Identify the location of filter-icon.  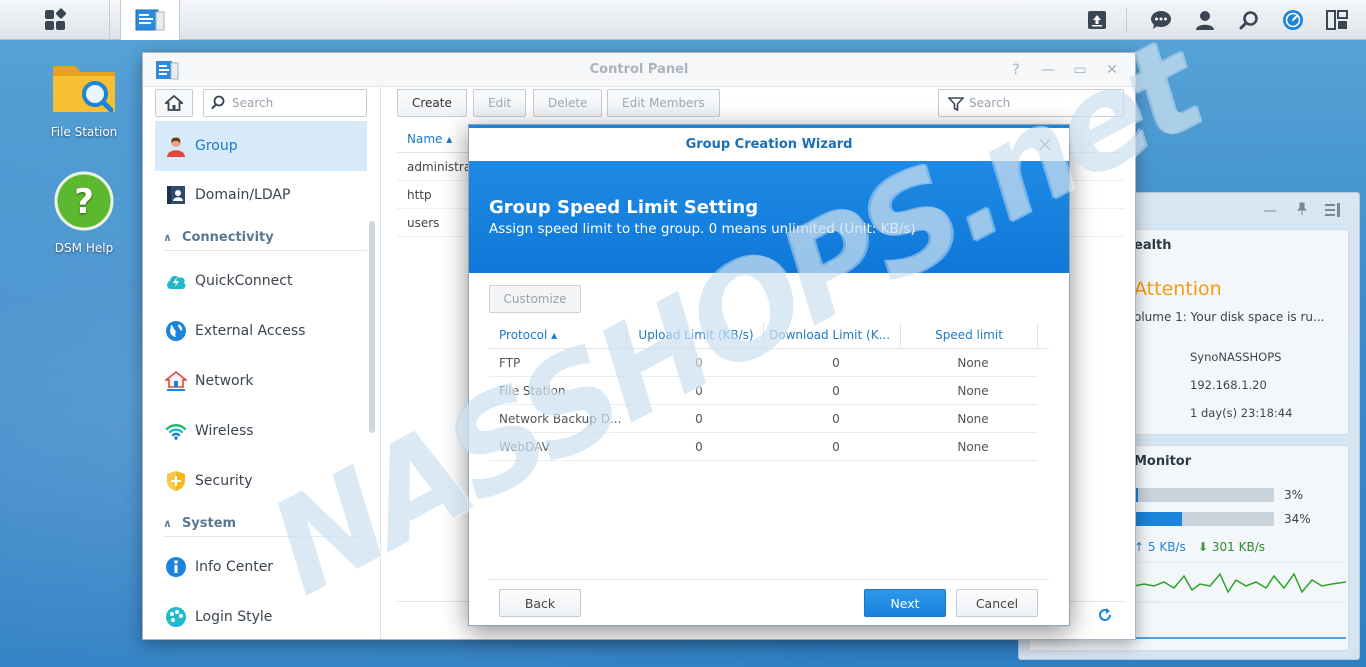
(956, 104).